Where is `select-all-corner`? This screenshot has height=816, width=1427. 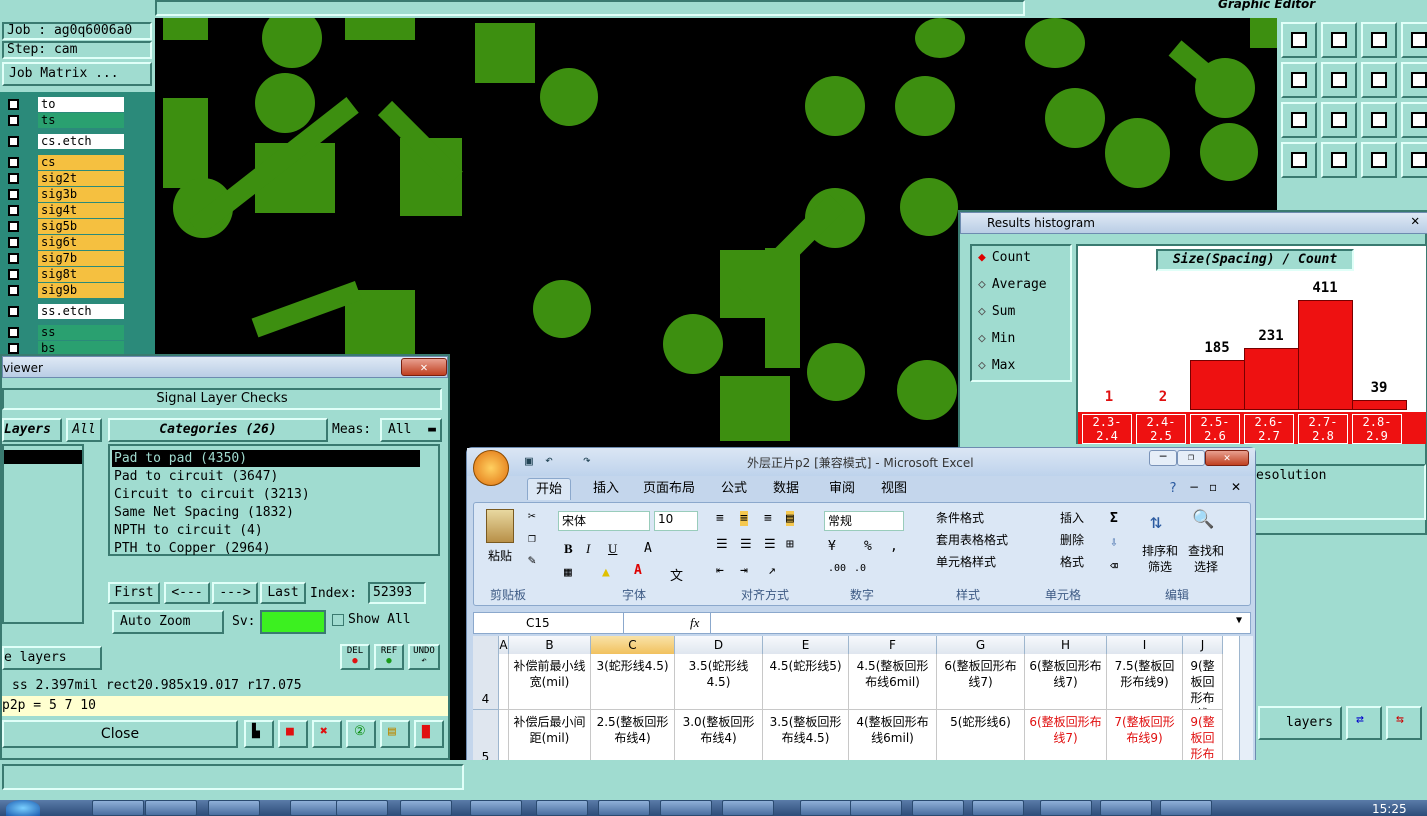
select-all-corner is located at coordinates (486, 645).